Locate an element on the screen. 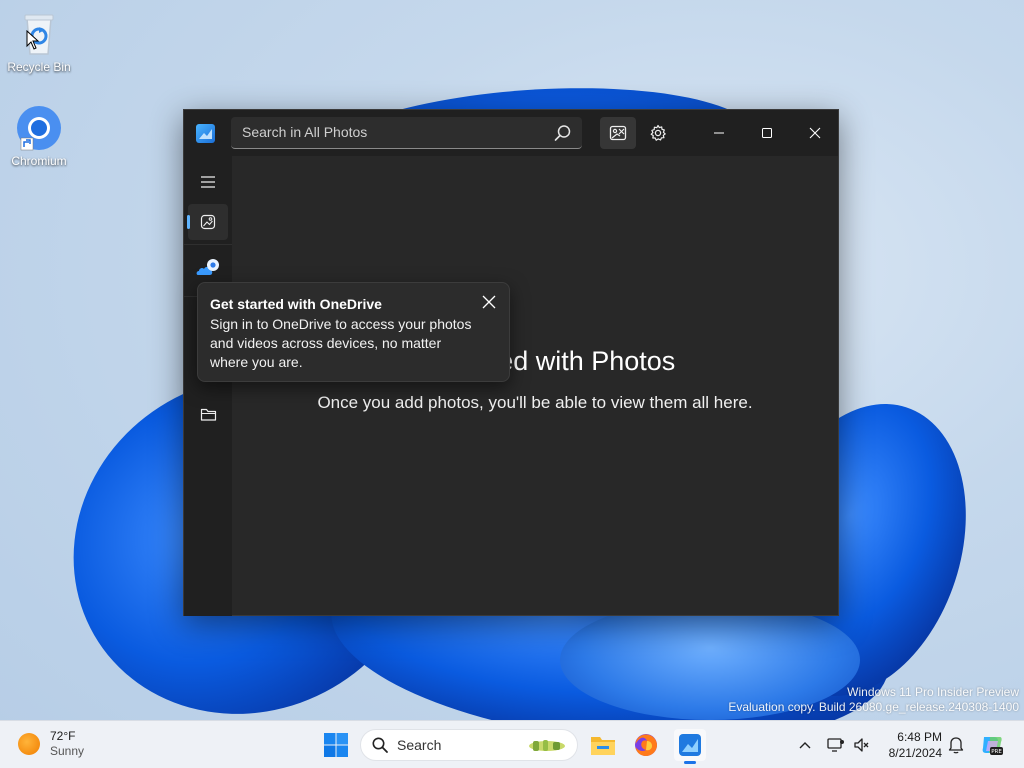 This screenshot has width=1024, height=768. svg-text: PRE is located at coordinates (996, 752).